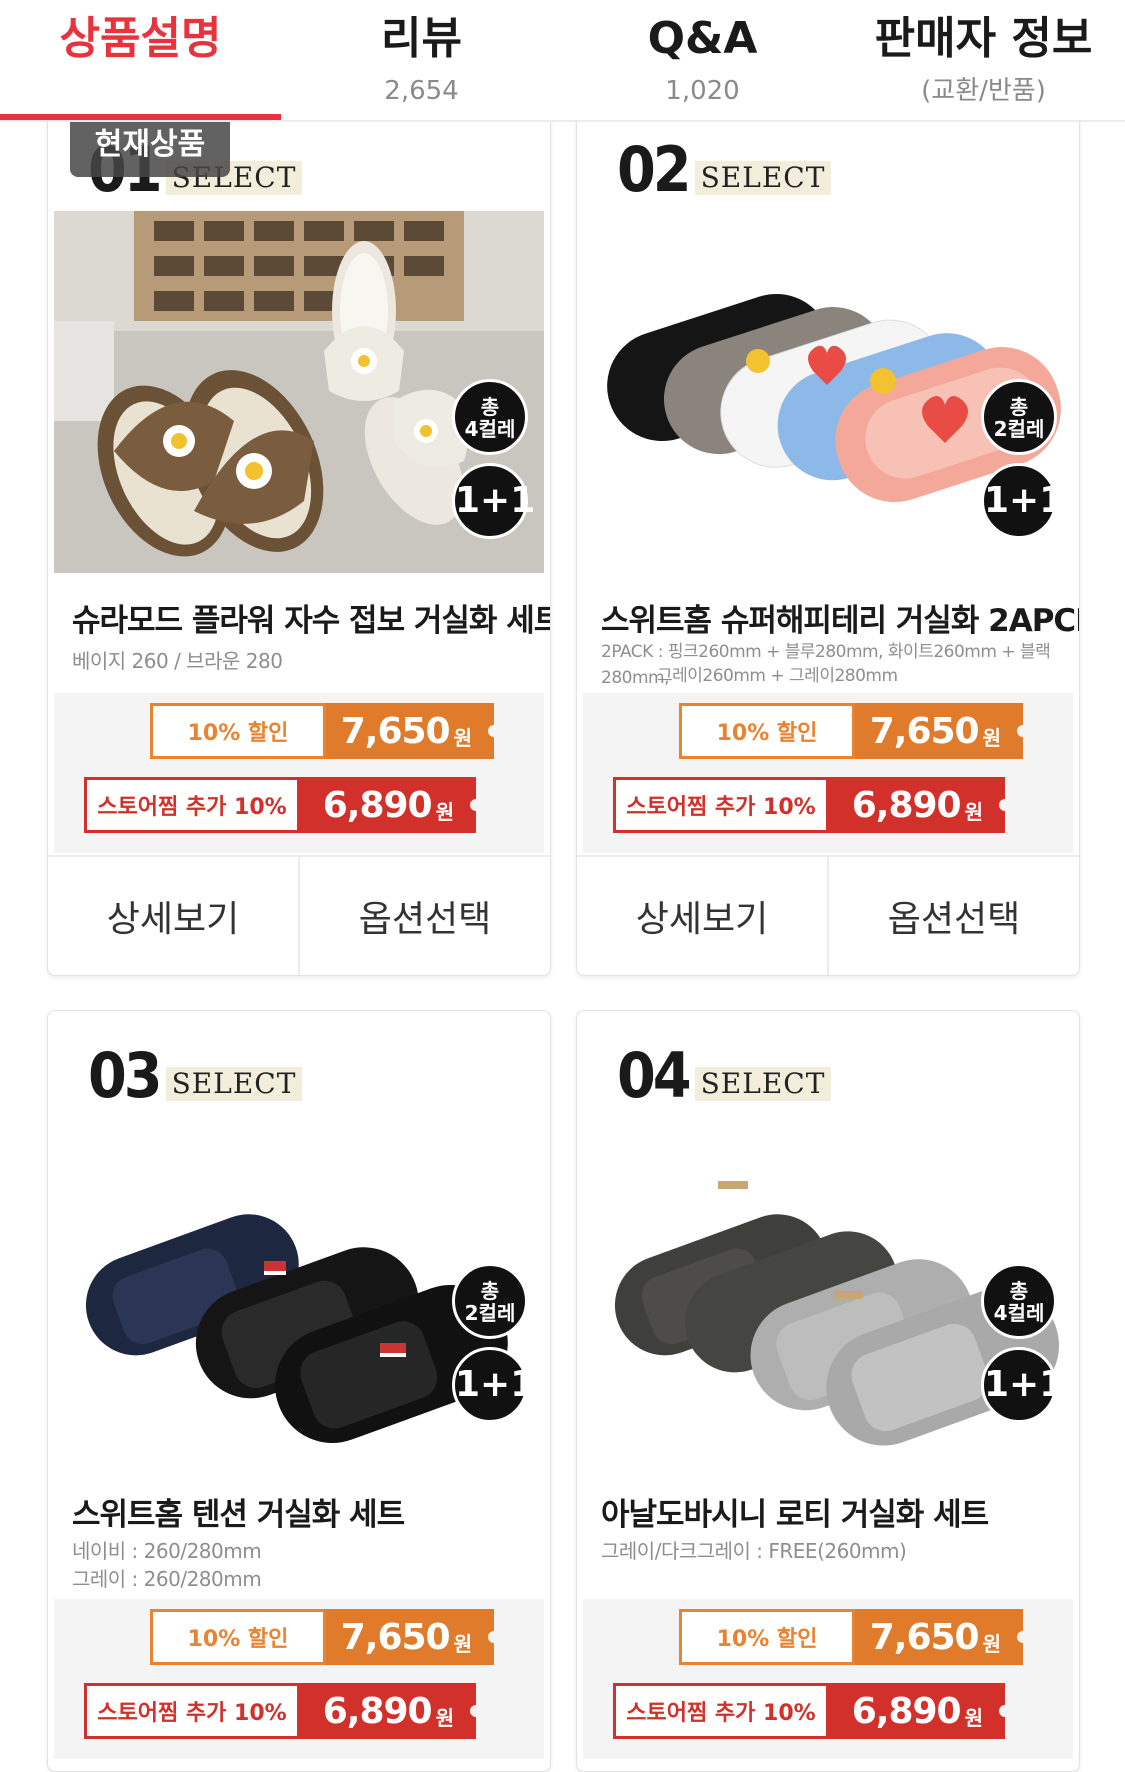 The height and width of the screenshot is (1772, 1125). What do you see at coordinates (421, 38) in the screenshot?
I see `tab-label: 리뷰` at bounding box center [421, 38].